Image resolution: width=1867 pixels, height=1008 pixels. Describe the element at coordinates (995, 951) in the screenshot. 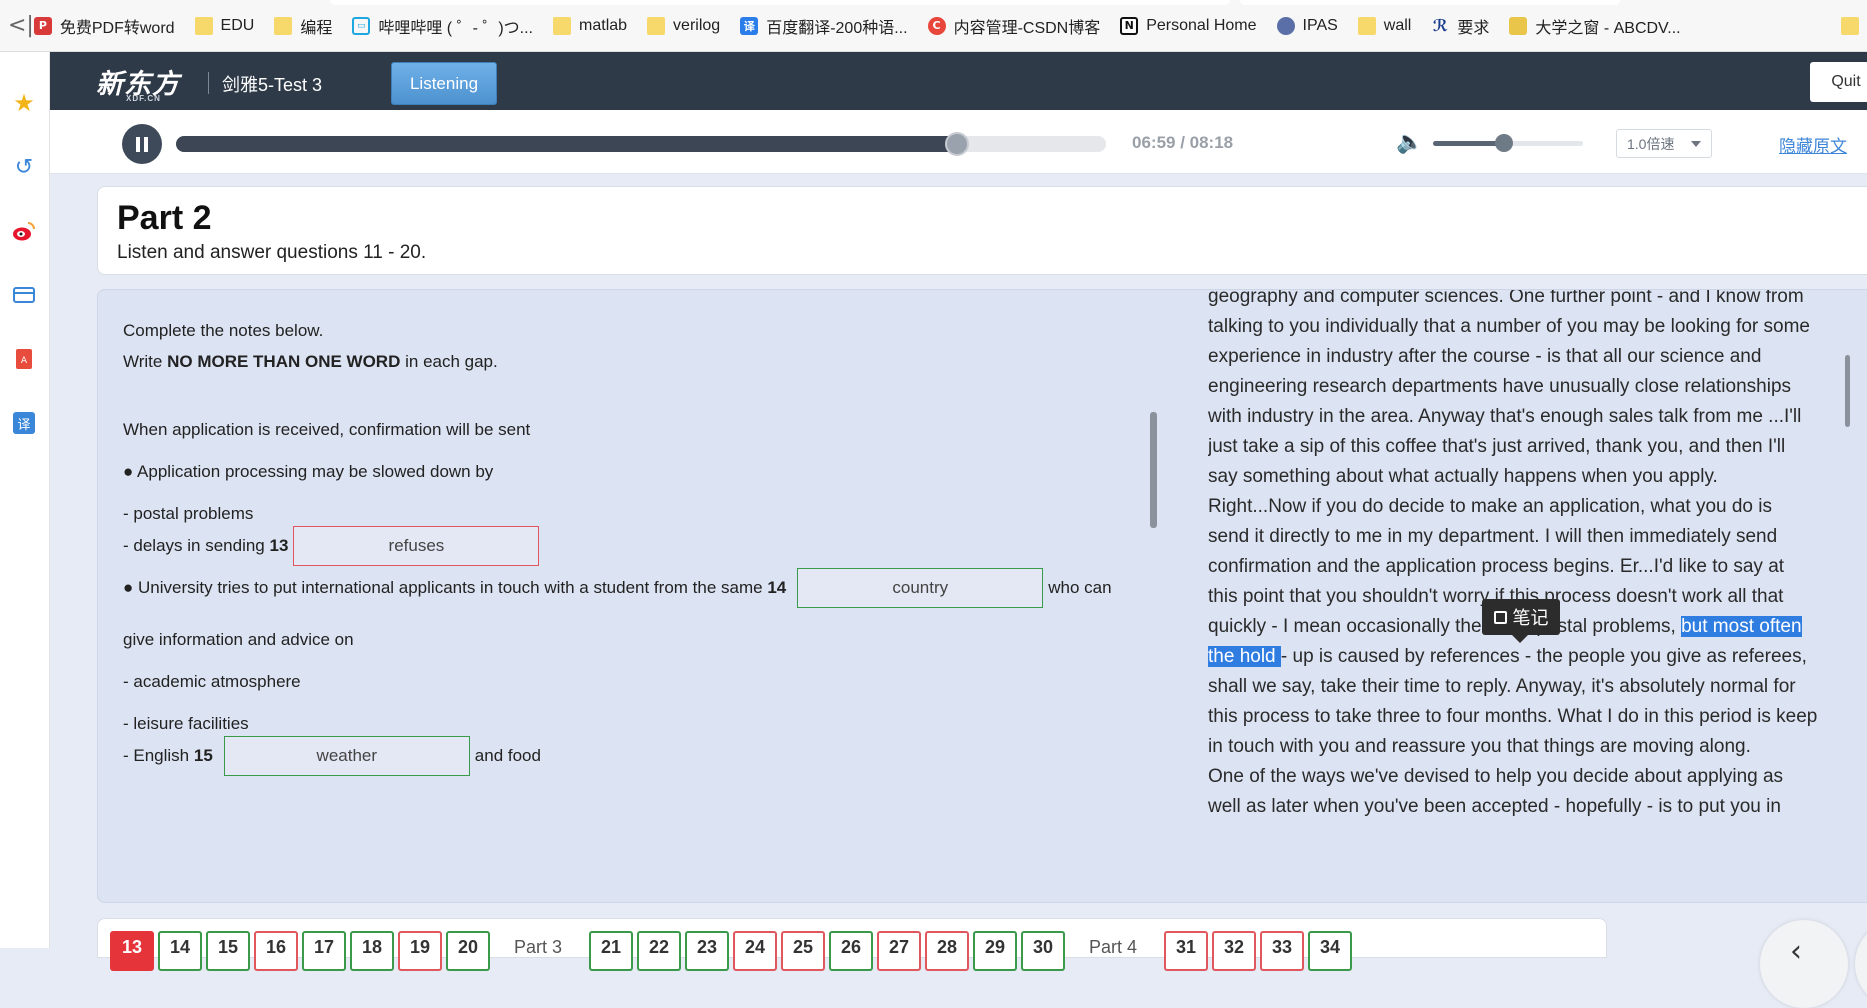

I see `question-nav-29: 29` at that location.